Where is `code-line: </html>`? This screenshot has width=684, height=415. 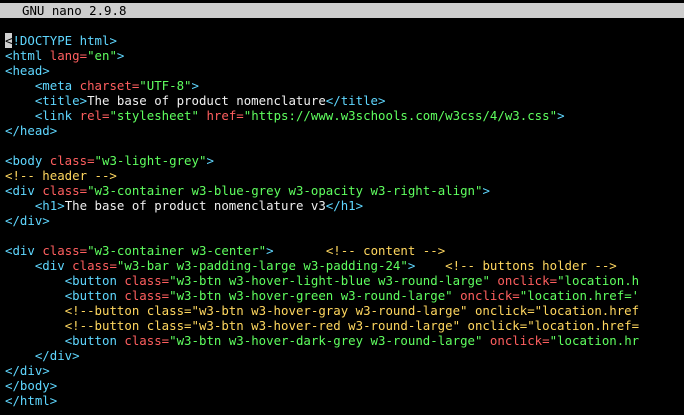 code-line: </html> is located at coordinates (344, 400).